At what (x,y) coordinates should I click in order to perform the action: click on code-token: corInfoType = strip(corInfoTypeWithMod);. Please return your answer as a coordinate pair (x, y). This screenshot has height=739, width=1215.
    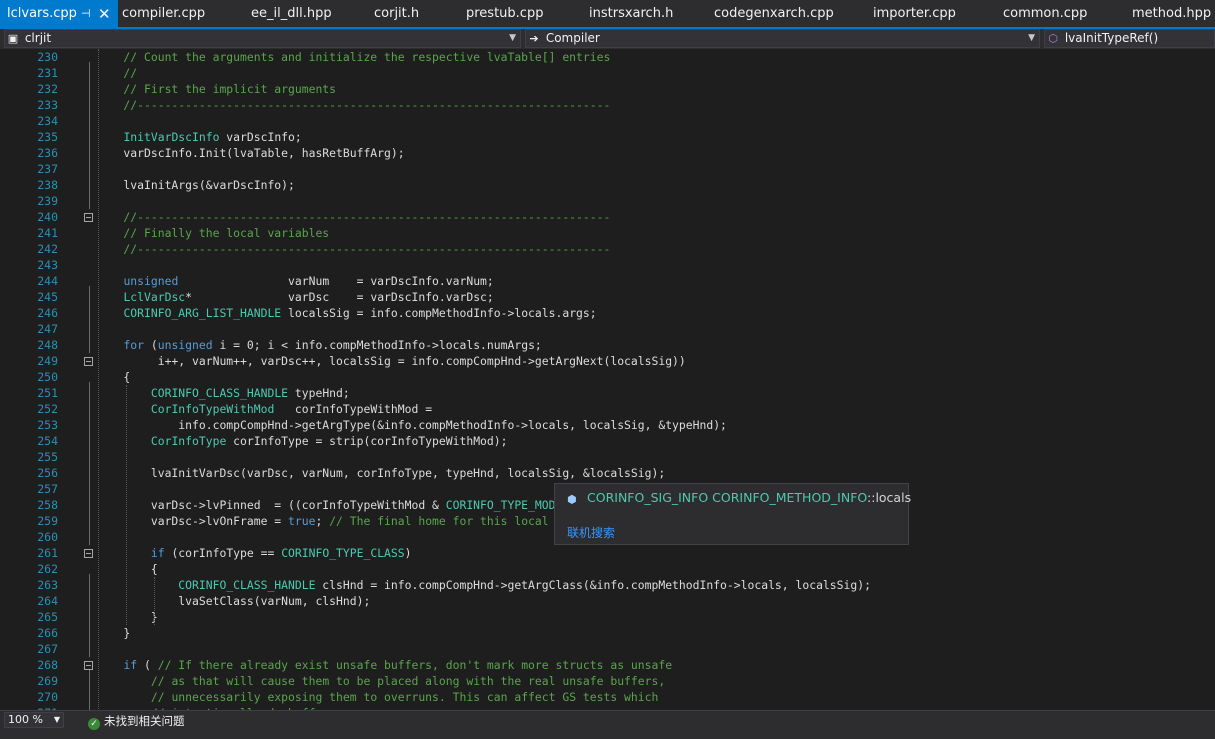
    Looking at the image, I should click on (367, 441).